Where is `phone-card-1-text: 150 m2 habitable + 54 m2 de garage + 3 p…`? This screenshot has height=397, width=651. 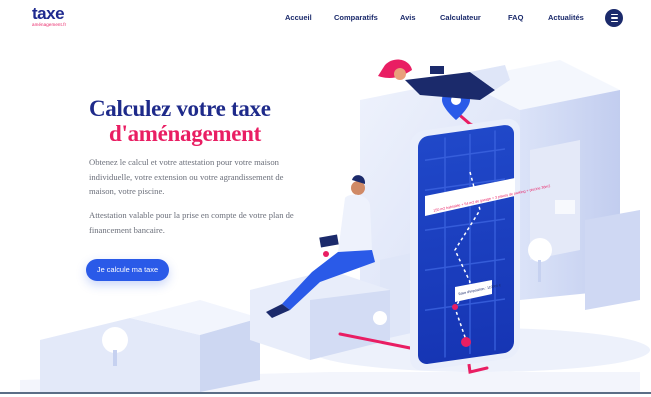 phone-card-1-text: 150 m2 habitable + 54 m2 de garage + 3 p… is located at coordinates (492, 198).